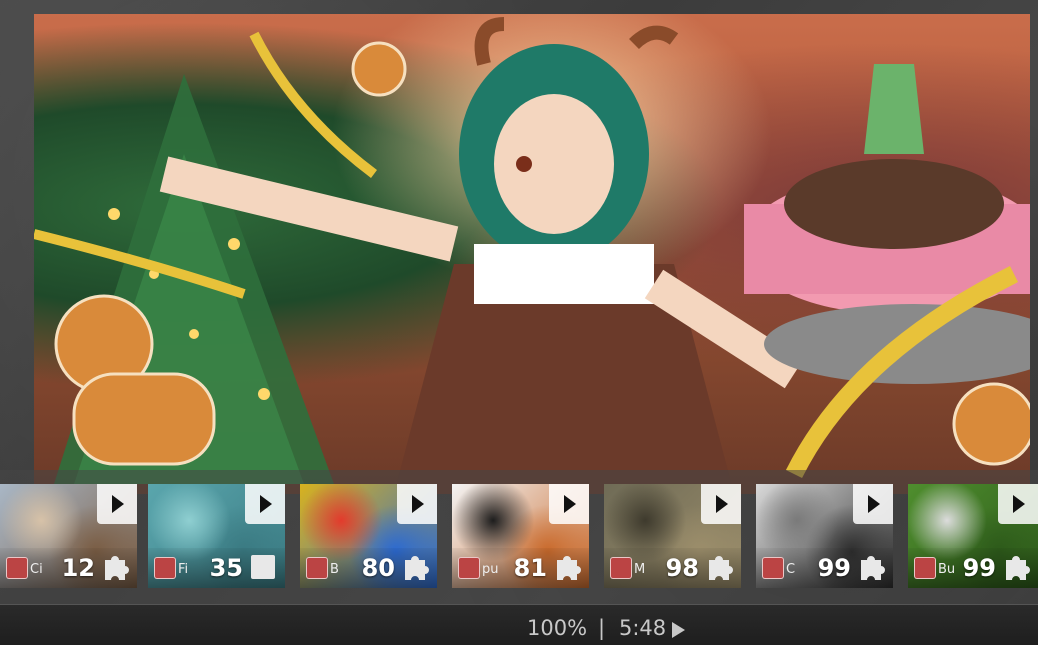 This screenshot has width=1038, height=645. I want to click on puzzle-thumbnail: pu 81, so click(520, 536).